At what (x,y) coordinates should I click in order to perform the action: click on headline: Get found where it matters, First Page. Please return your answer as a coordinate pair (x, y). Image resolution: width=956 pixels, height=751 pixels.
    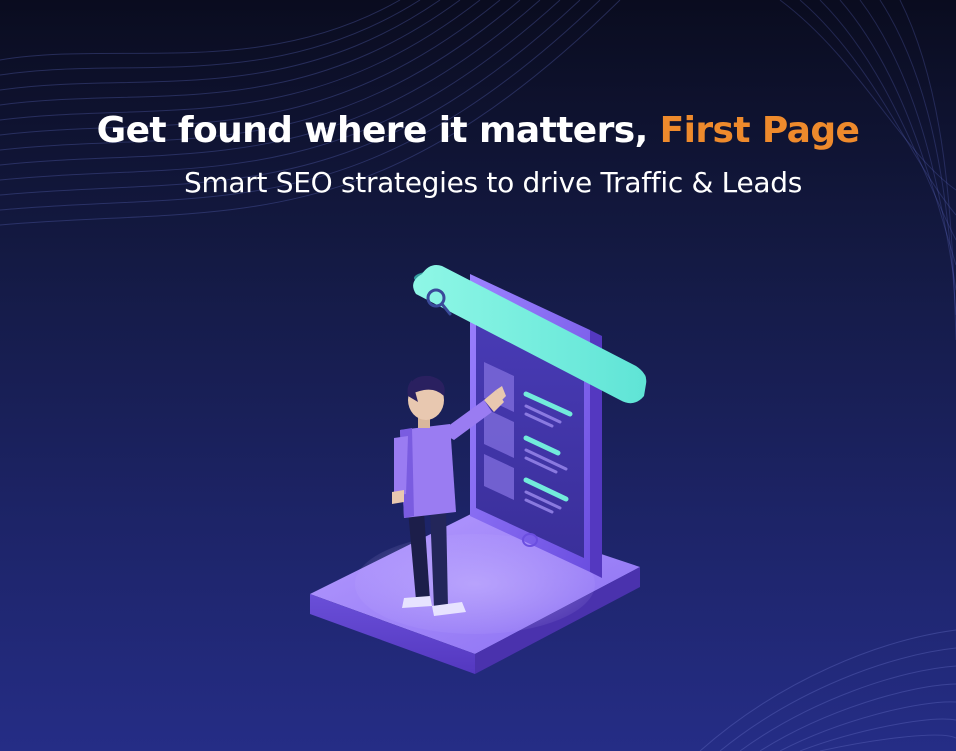
    Looking at the image, I should click on (478, 131).